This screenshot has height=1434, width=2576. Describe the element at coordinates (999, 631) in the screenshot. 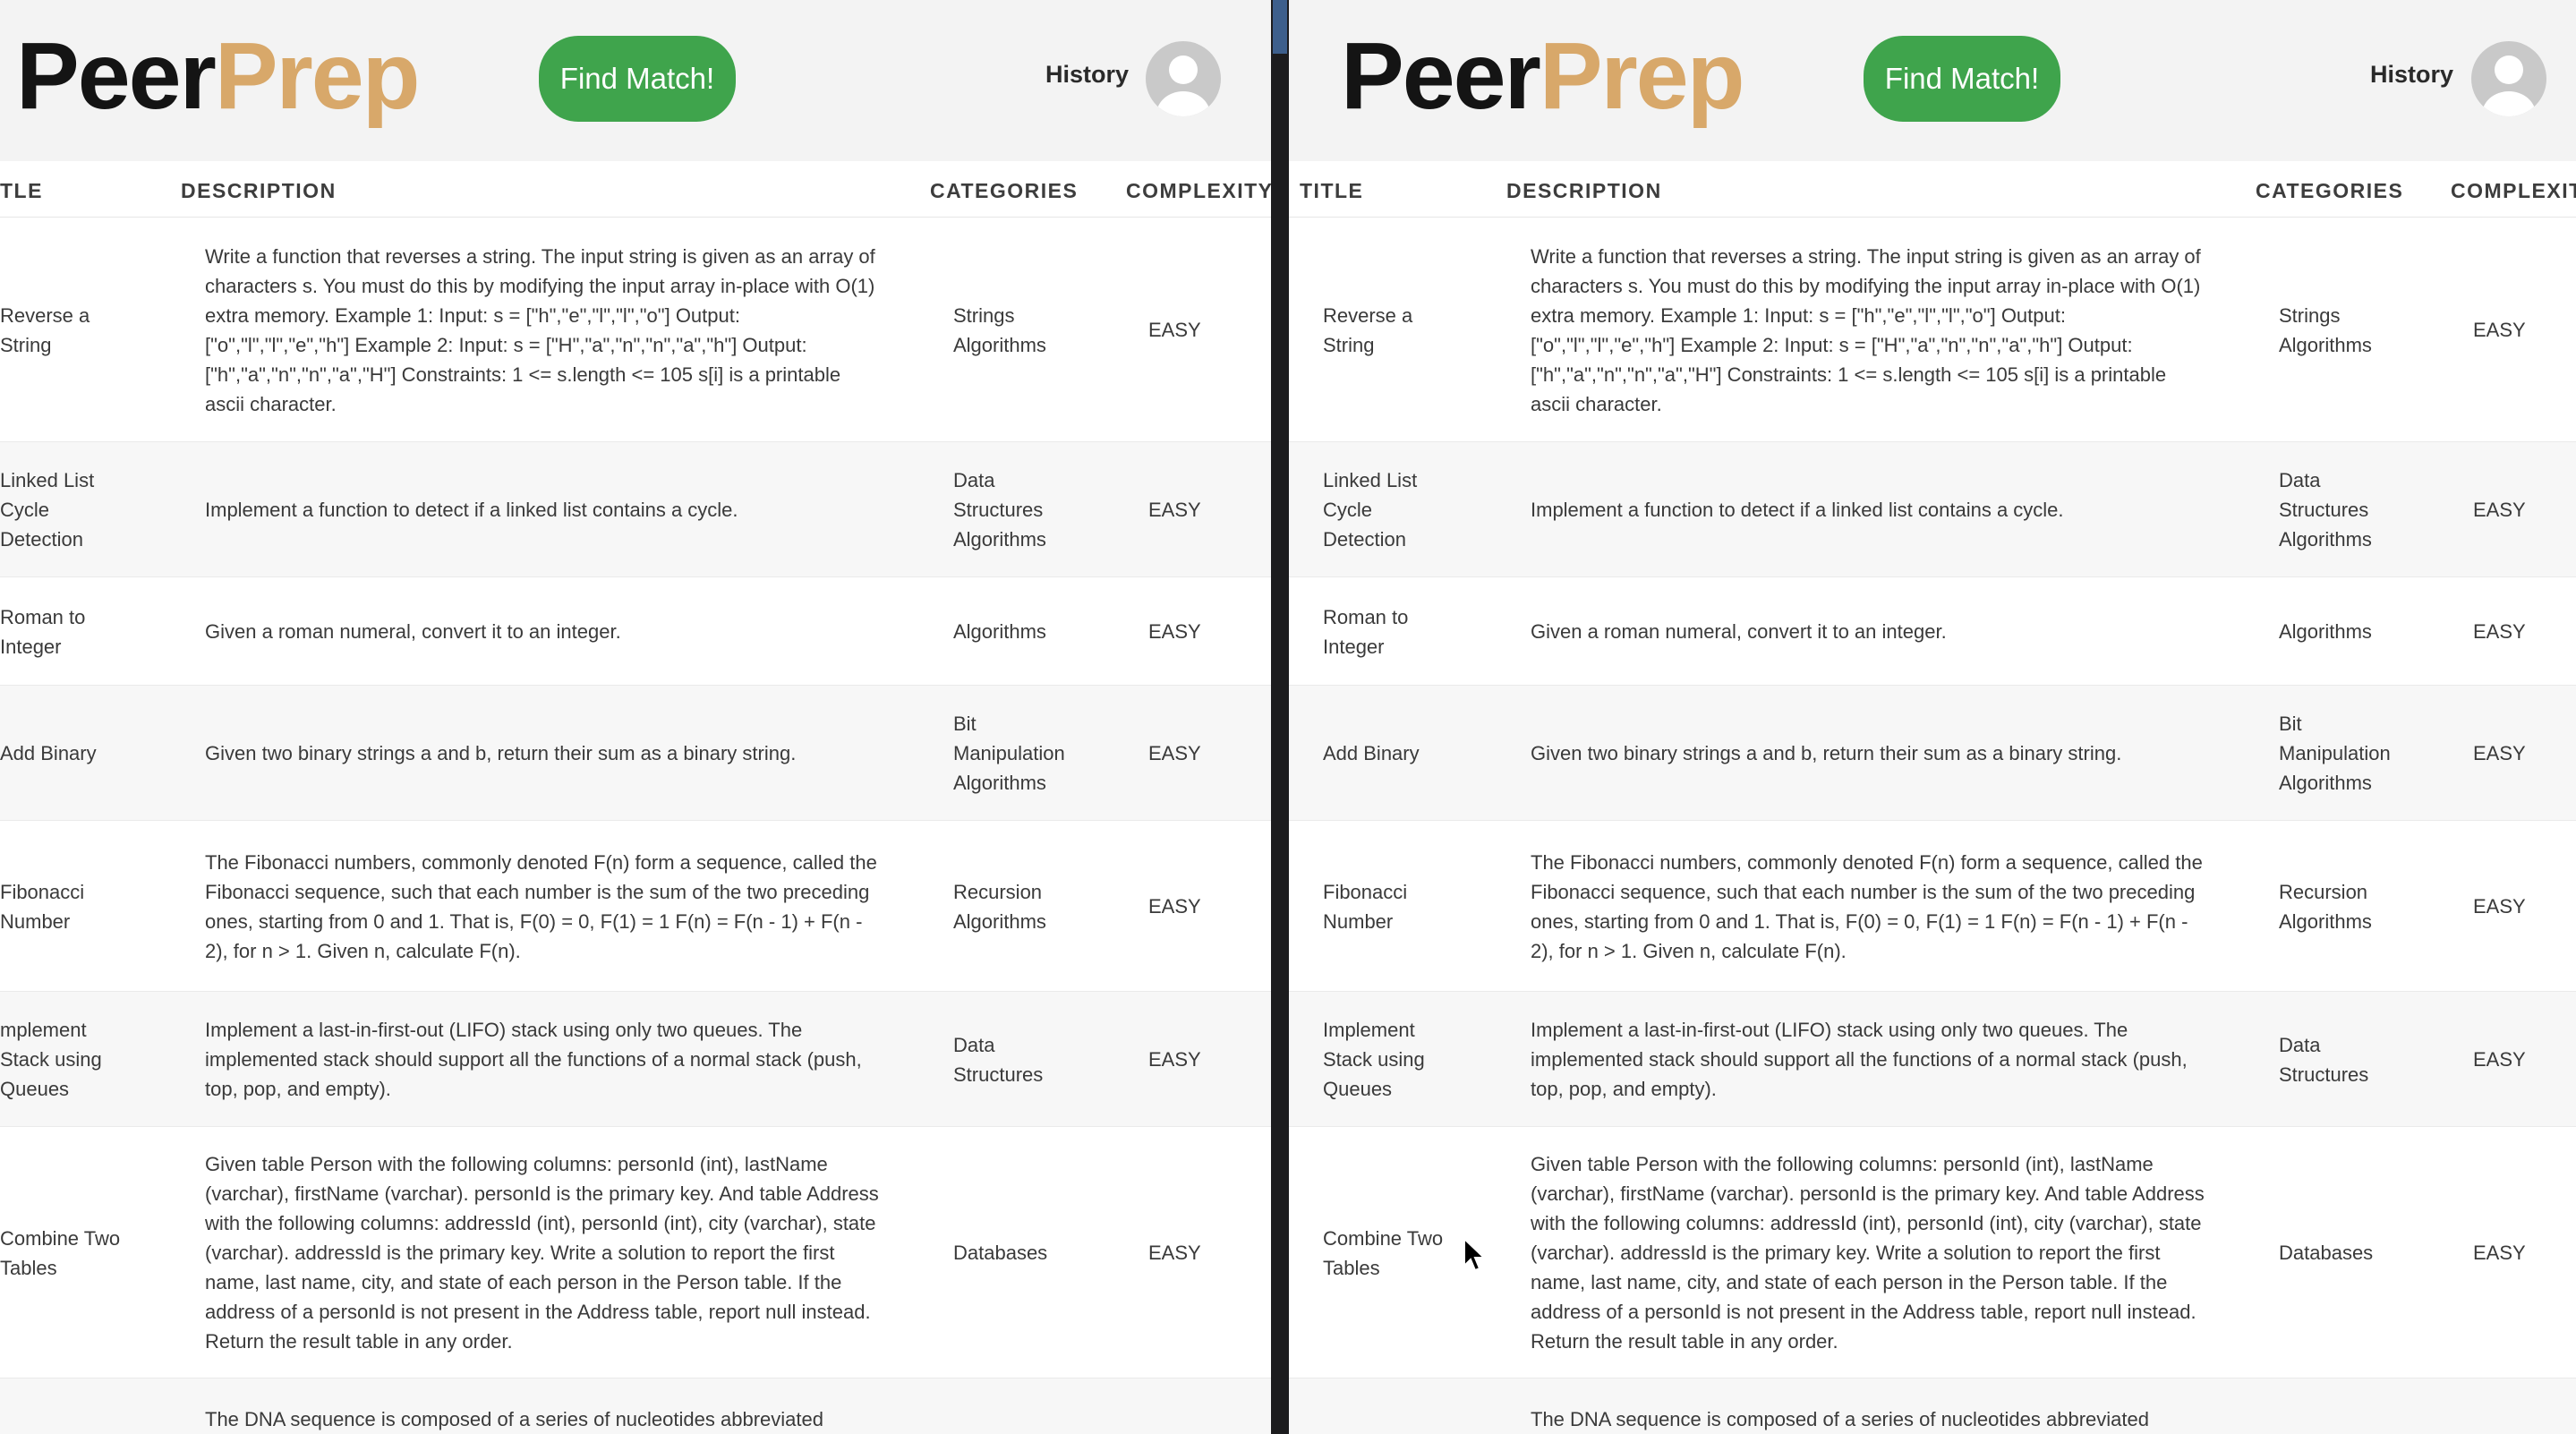

I see `question-categories: Algorithms` at that location.